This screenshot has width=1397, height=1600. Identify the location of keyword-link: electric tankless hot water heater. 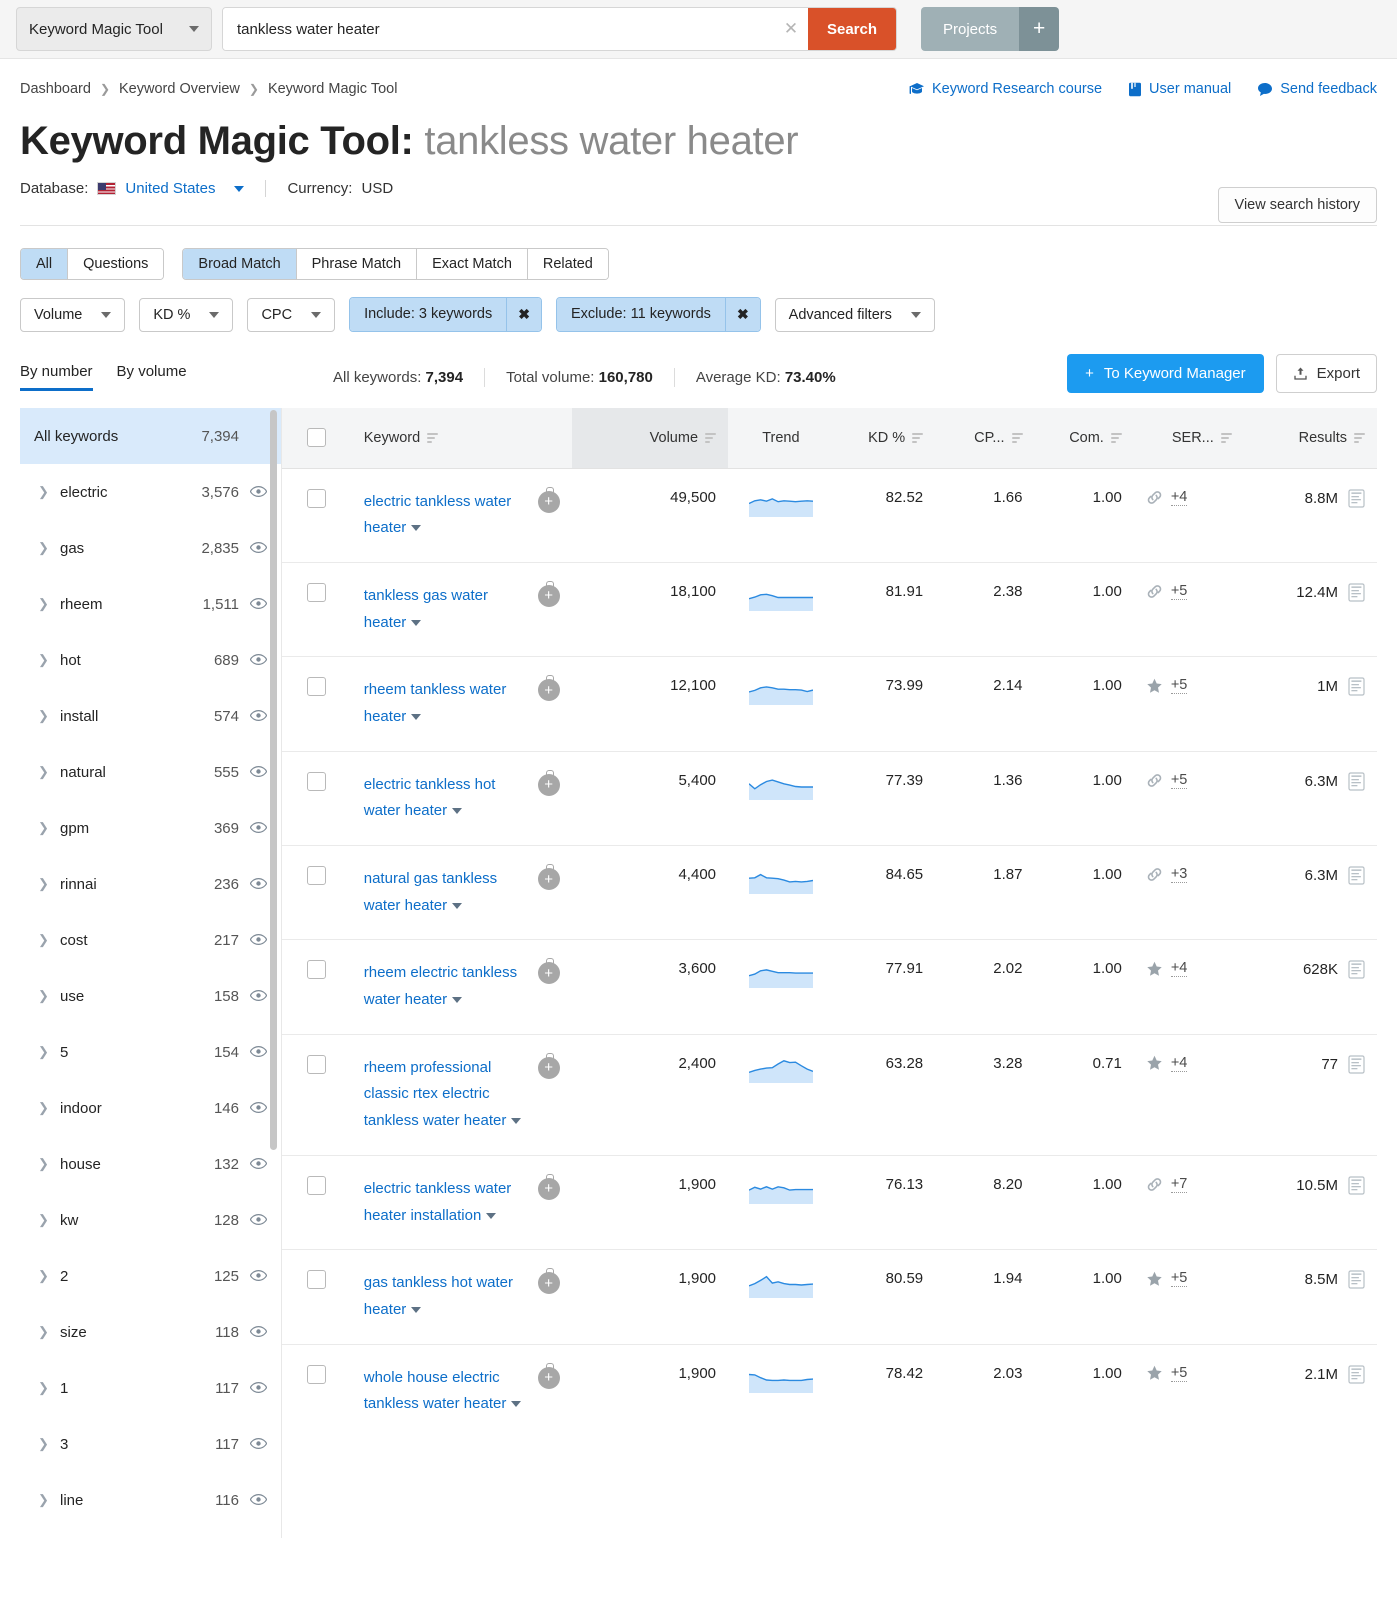
(430, 798).